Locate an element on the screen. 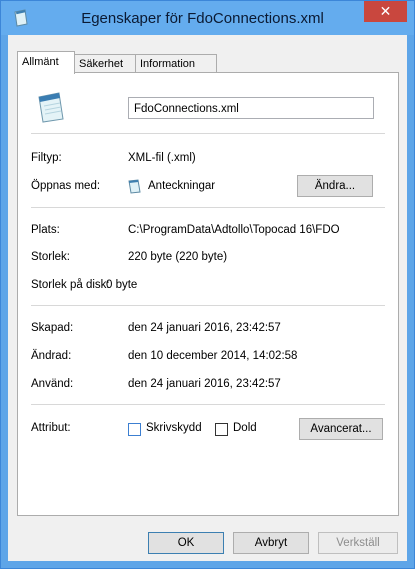 This screenshot has width=415, height=569. apply-button: Verkställ is located at coordinates (358, 543).